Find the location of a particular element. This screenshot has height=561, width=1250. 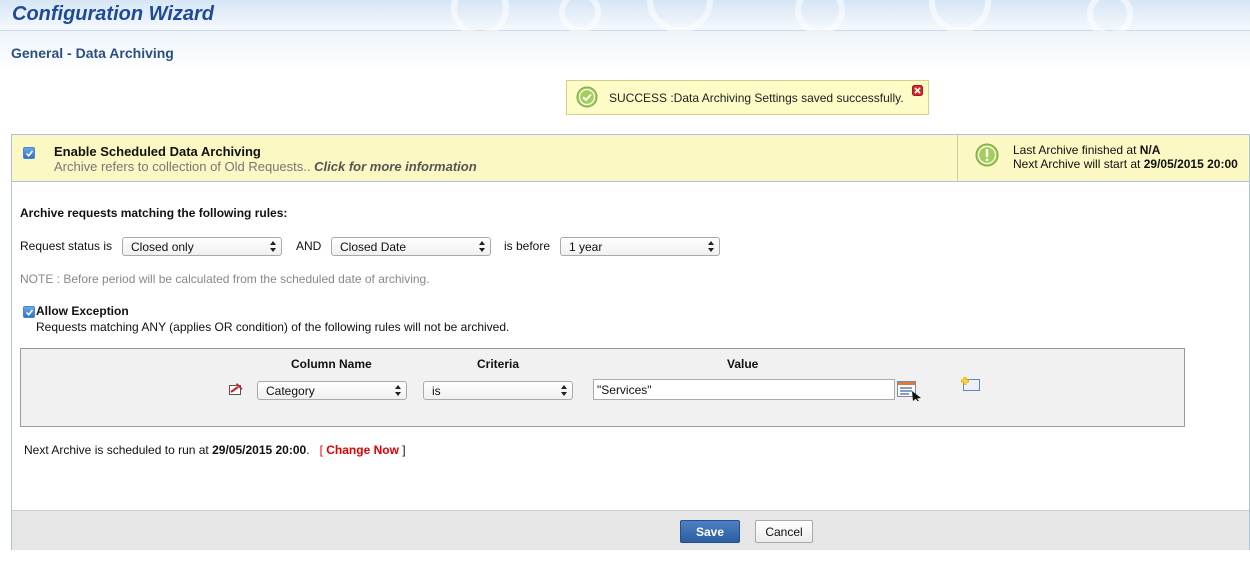

period-select: 1 year is located at coordinates (640, 246).